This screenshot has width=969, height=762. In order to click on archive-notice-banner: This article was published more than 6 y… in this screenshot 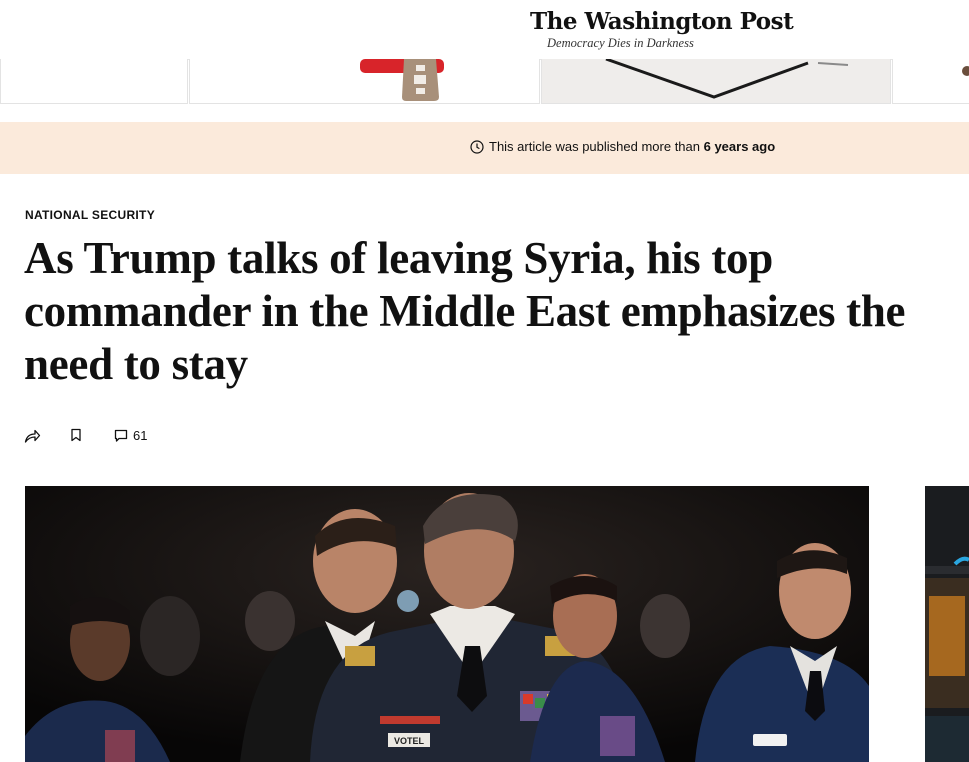, I will do `click(484, 148)`.